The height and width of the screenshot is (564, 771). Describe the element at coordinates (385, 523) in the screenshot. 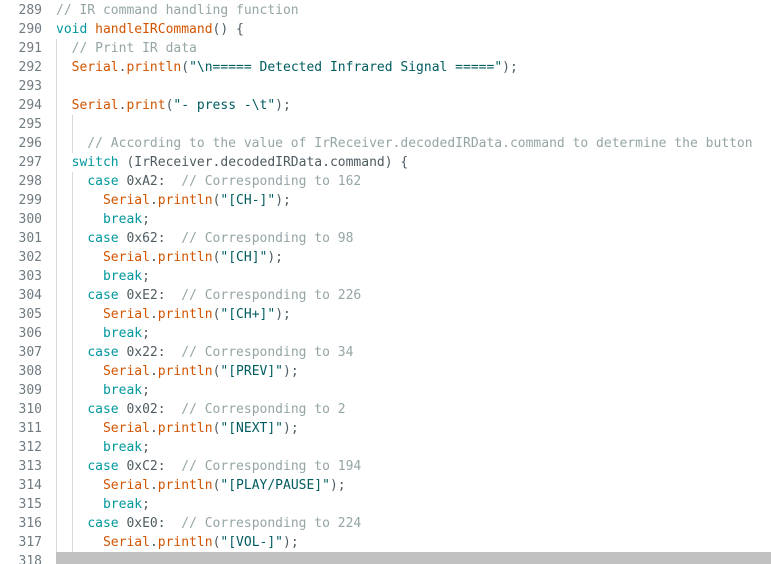

I see `code-line: 316 case 0xE0: // Corresponding to 224` at that location.